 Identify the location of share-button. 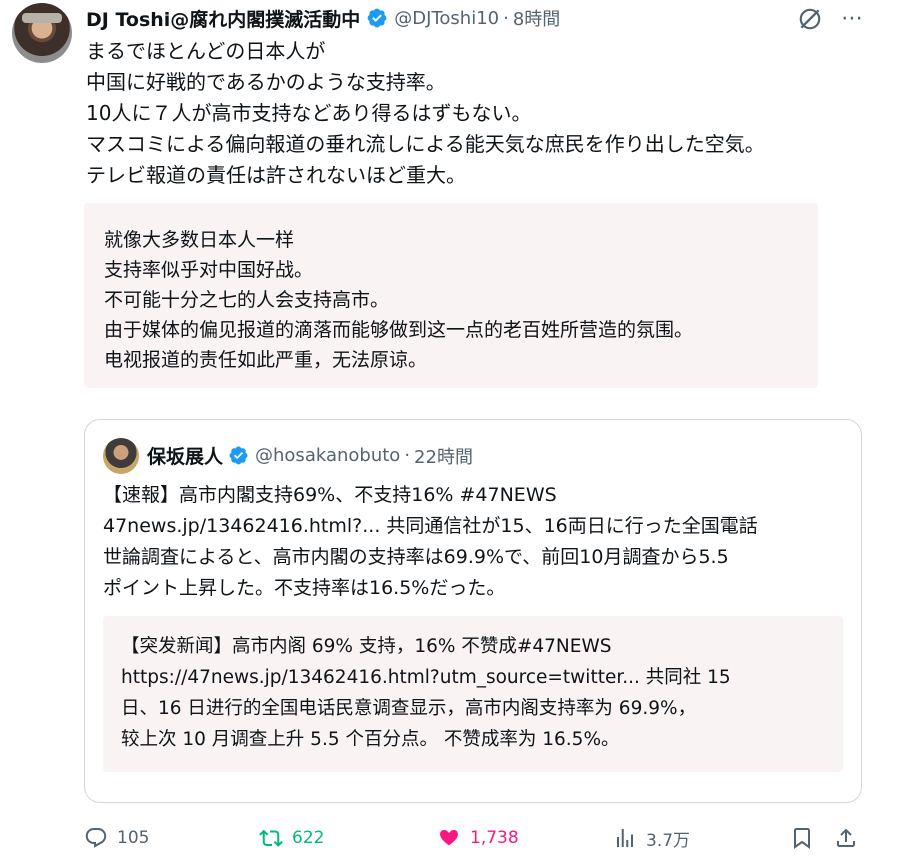
(846, 838).